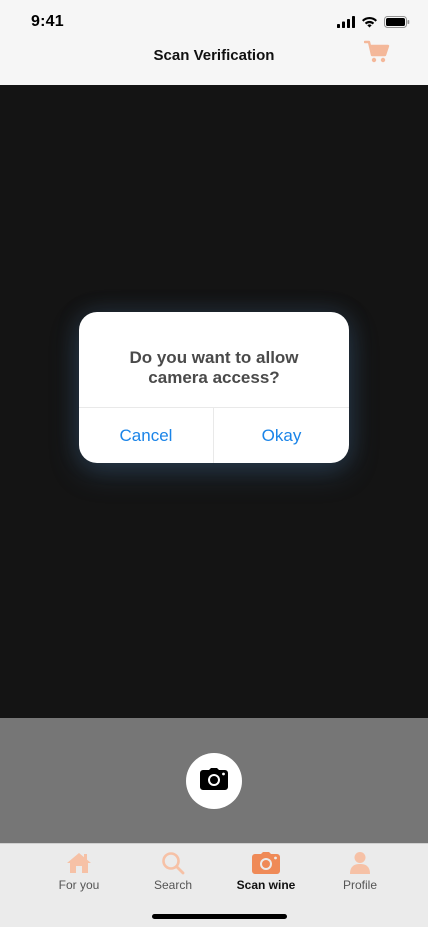 This screenshot has height=927, width=428. I want to click on tab-scan-wine: Scan wine, so click(266, 869).